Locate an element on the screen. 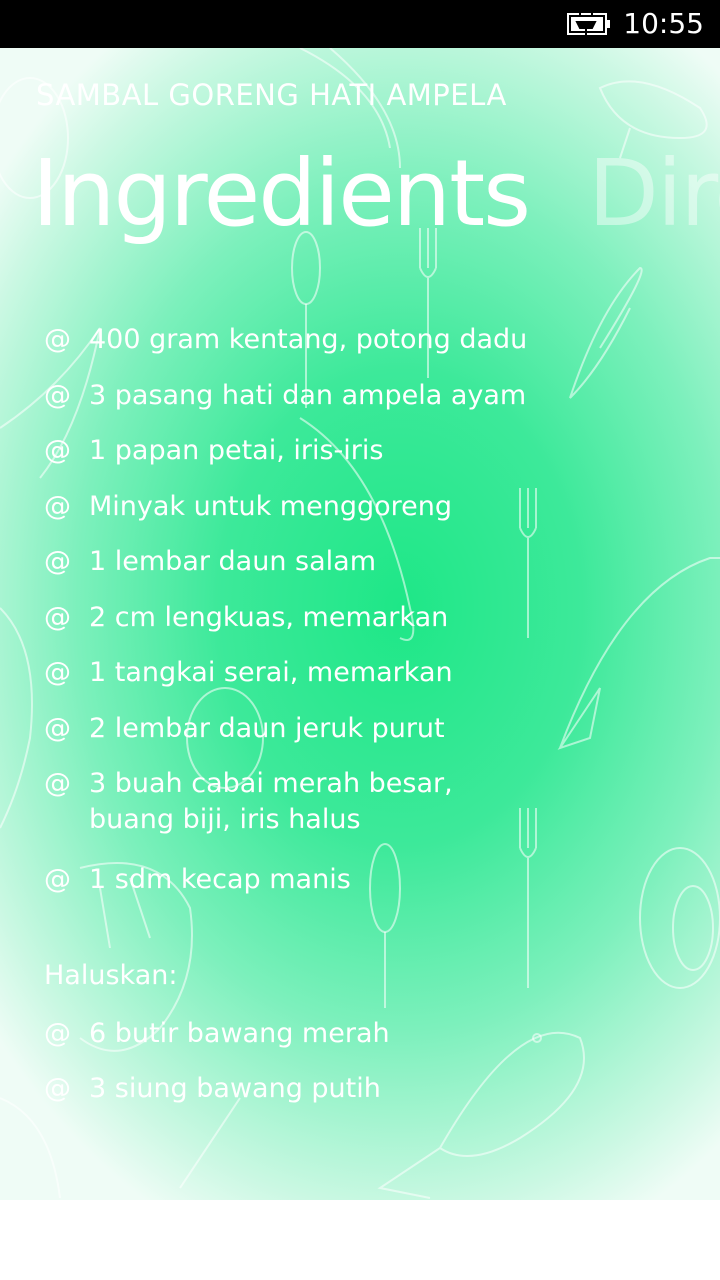  list-item: @ 3 pasang hati dan ampela ayam is located at coordinates (364, 406).